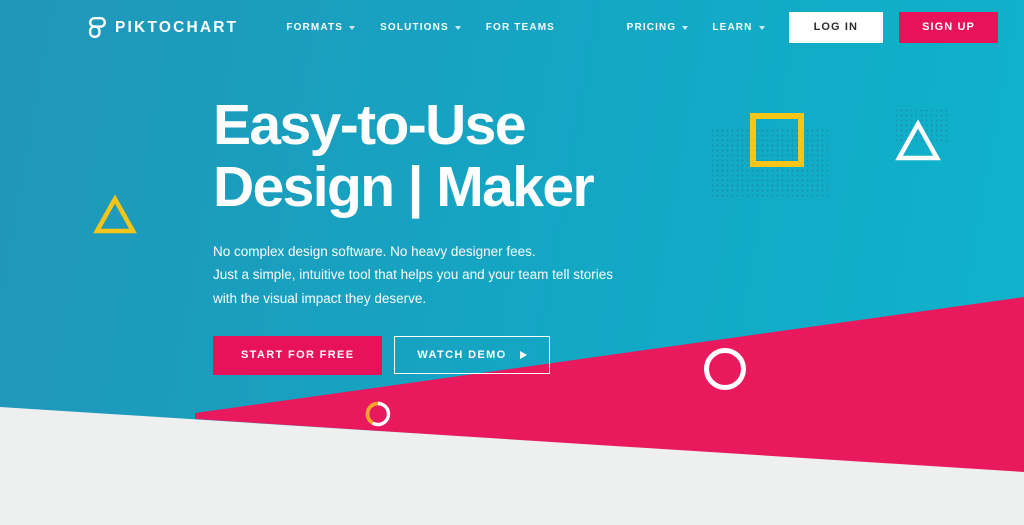 Image resolution: width=1024 pixels, height=525 pixels. I want to click on sign-up-button: SIGN UP, so click(948, 27).